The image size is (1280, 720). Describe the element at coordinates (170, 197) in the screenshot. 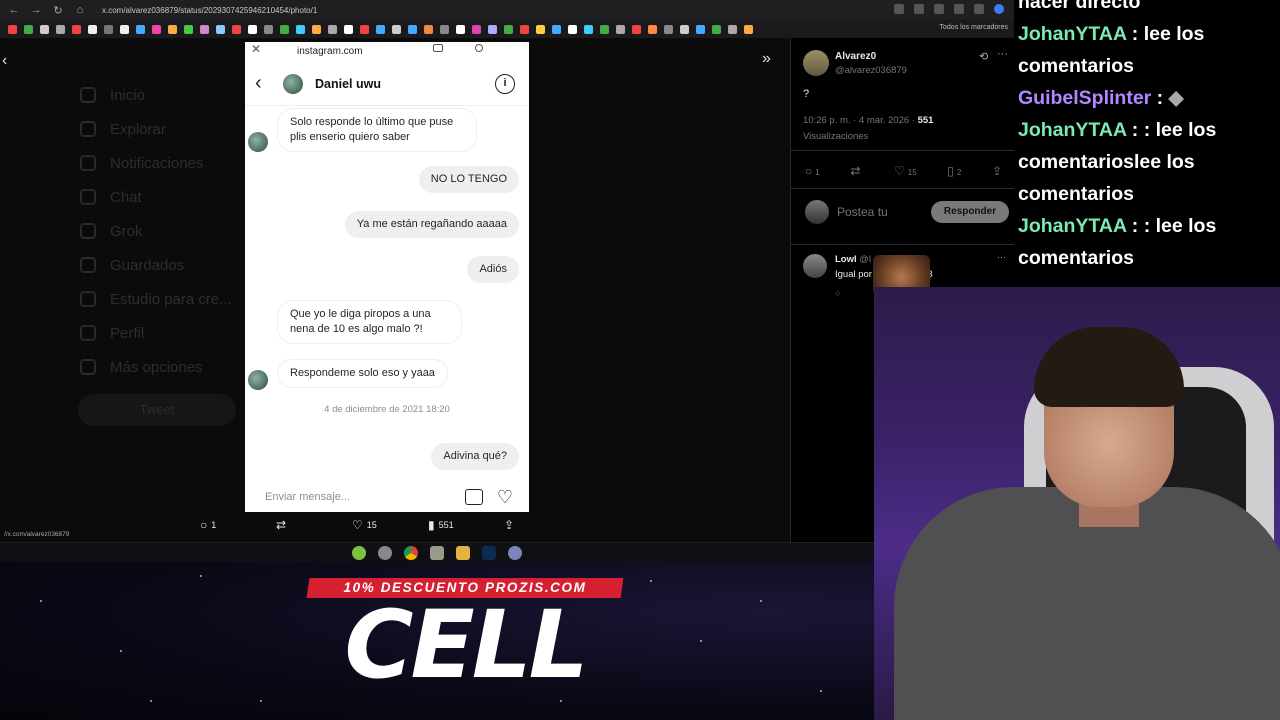

I see `sidebar-item: Chat` at that location.